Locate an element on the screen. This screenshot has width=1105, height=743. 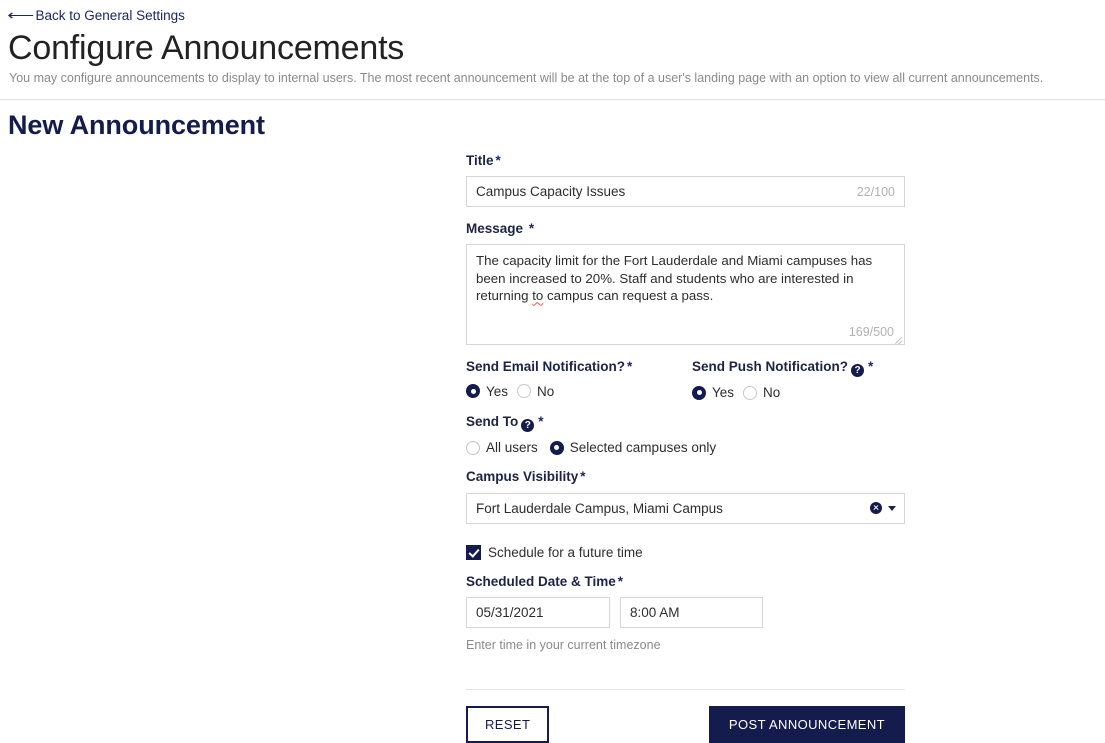
email-notification-yes: Yes is located at coordinates (487, 391).